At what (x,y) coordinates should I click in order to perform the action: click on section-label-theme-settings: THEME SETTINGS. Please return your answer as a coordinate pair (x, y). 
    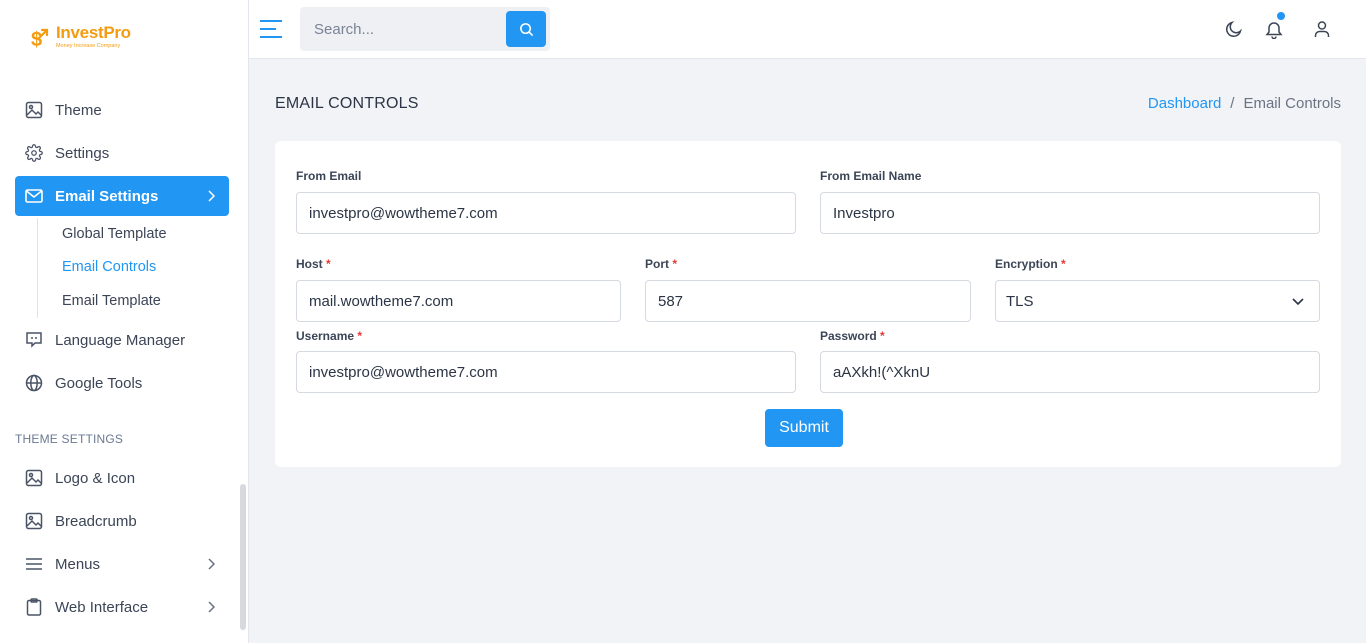
    Looking at the image, I should click on (69, 439).